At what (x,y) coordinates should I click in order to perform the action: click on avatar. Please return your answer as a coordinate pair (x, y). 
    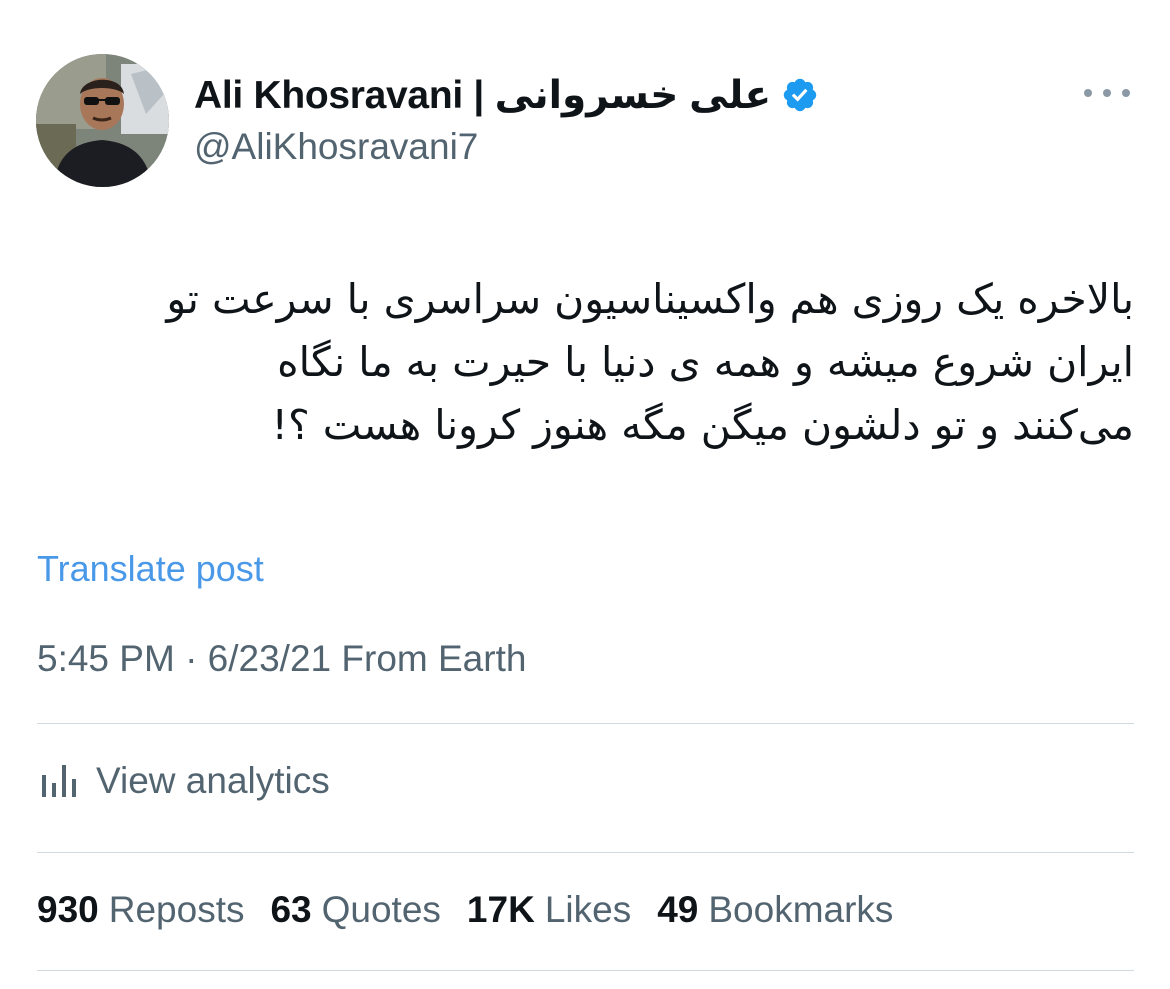
    Looking at the image, I should click on (102, 120).